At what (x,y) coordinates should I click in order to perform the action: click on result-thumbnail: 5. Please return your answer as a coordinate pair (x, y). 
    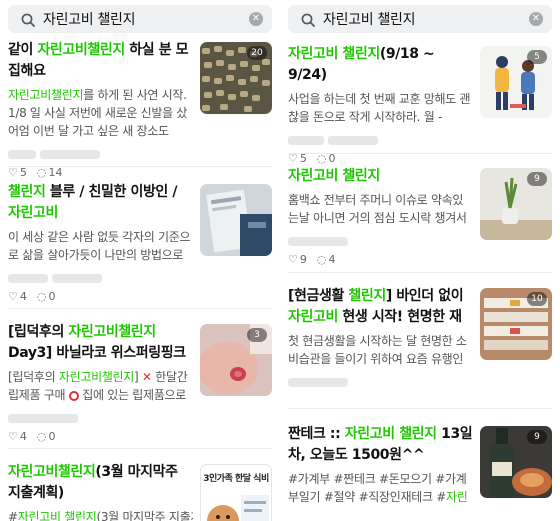
    Looking at the image, I should click on (516, 82).